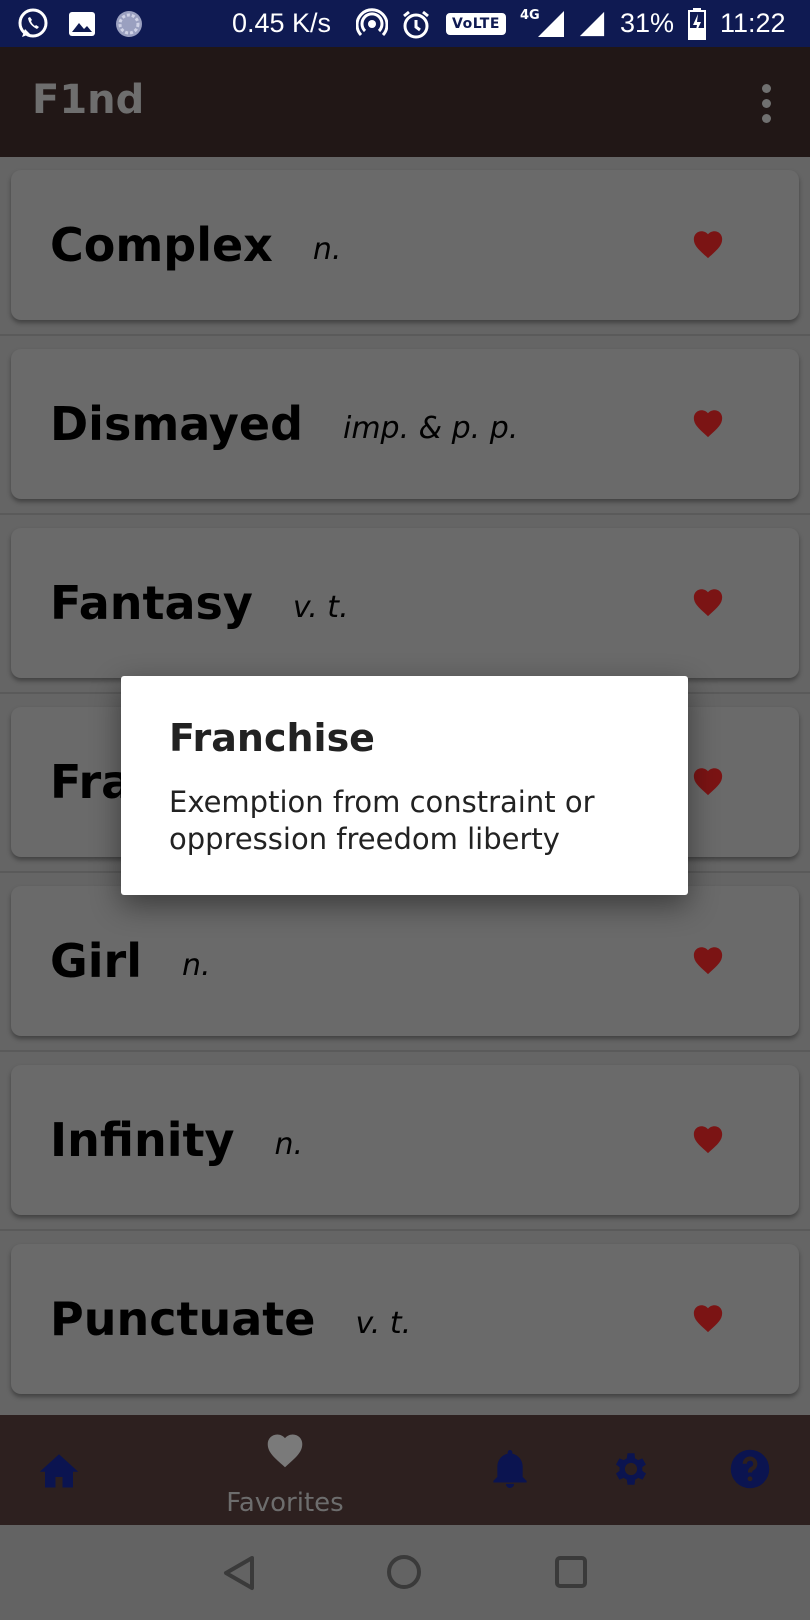  What do you see at coordinates (405, 1140) in the screenshot?
I see `list-item: Infinity n.` at bounding box center [405, 1140].